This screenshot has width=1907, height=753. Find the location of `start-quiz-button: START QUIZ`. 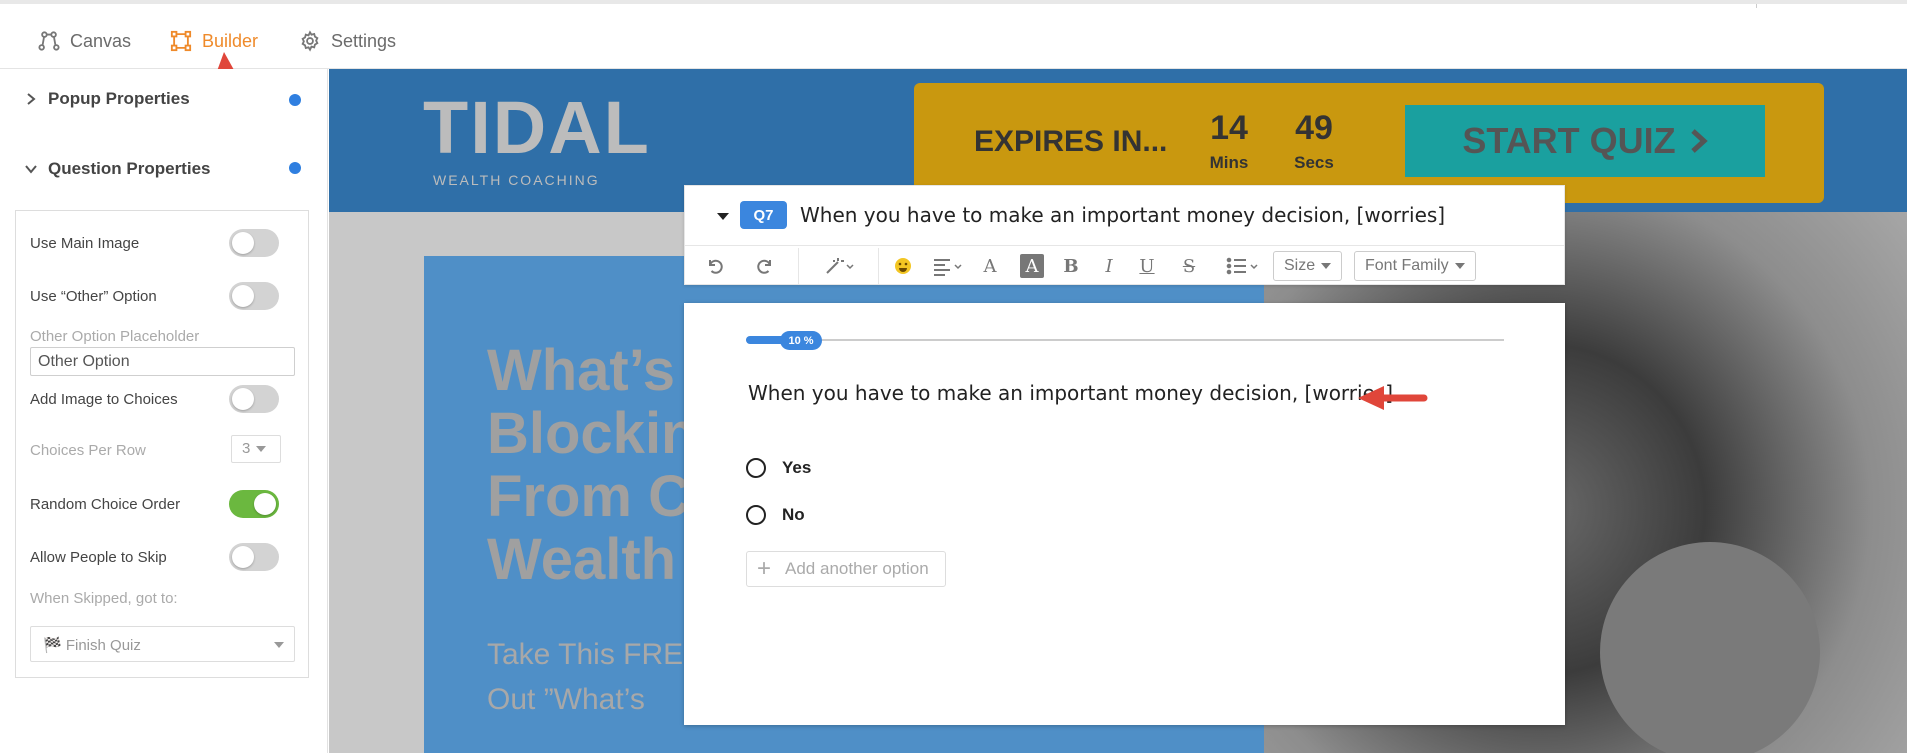

start-quiz-button: START QUIZ is located at coordinates (1585, 141).